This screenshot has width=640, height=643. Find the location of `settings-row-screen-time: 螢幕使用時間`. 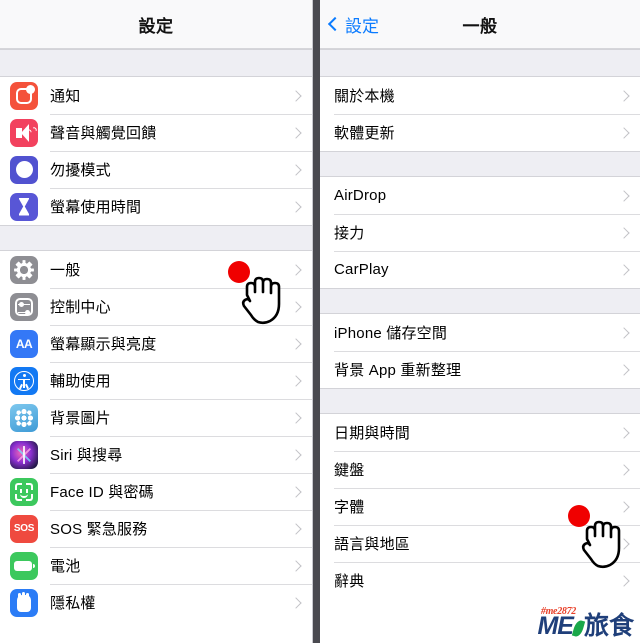

settings-row-screen-time: 螢幕使用時間 is located at coordinates (156, 206).